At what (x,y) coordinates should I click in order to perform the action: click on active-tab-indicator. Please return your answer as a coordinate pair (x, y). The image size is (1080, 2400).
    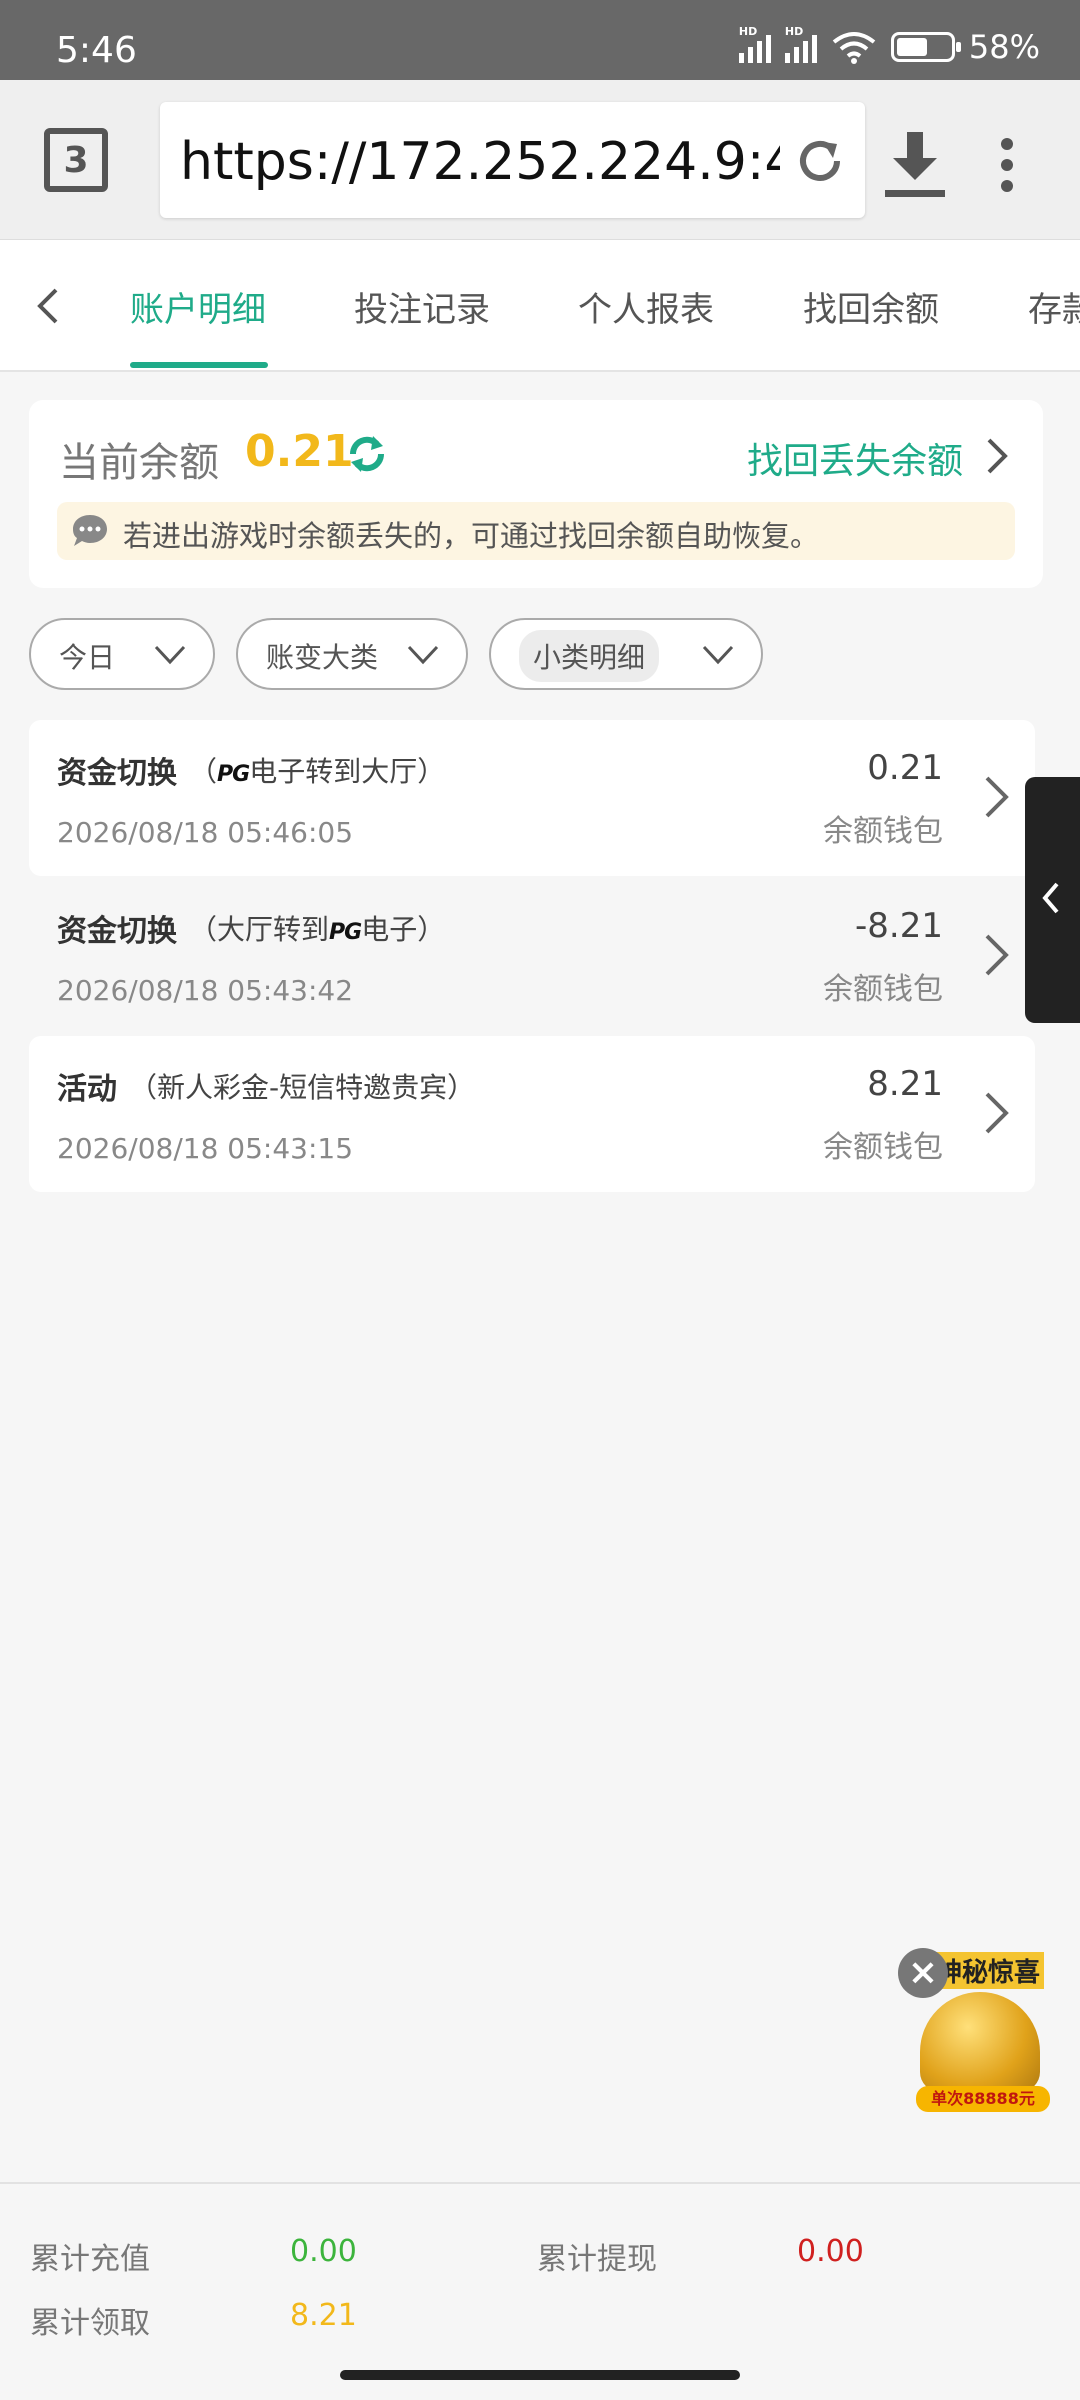
    Looking at the image, I should click on (199, 365).